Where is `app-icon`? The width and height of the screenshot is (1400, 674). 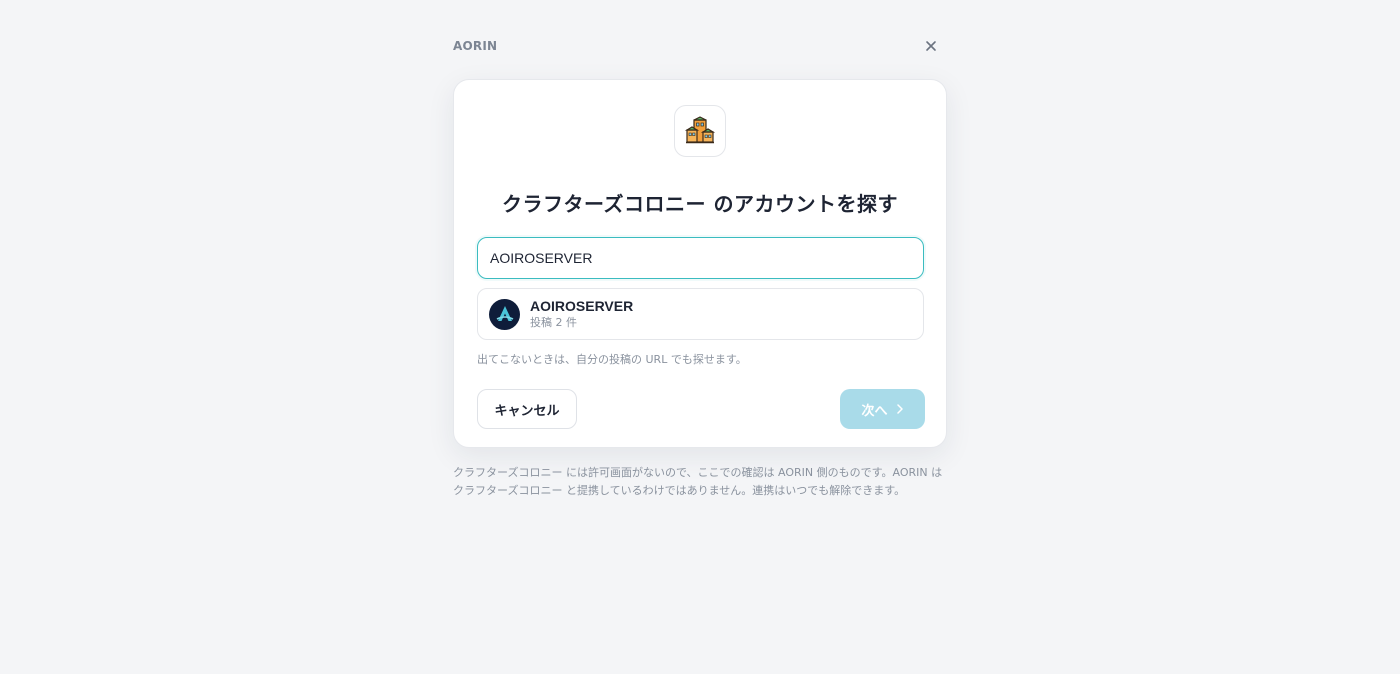 app-icon is located at coordinates (700, 131).